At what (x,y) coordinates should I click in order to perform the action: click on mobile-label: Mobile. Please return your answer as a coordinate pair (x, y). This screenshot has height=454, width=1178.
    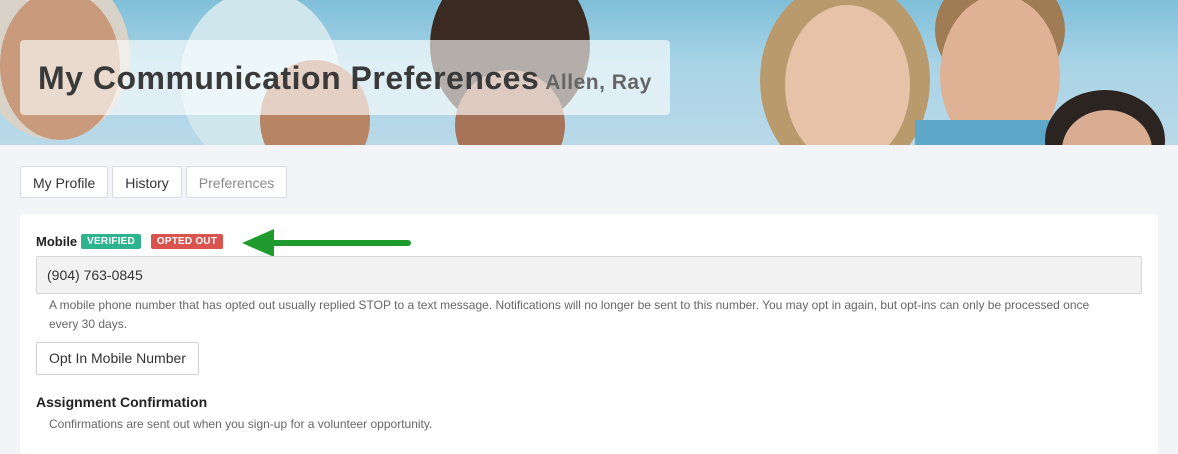
    Looking at the image, I should click on (57, 241).